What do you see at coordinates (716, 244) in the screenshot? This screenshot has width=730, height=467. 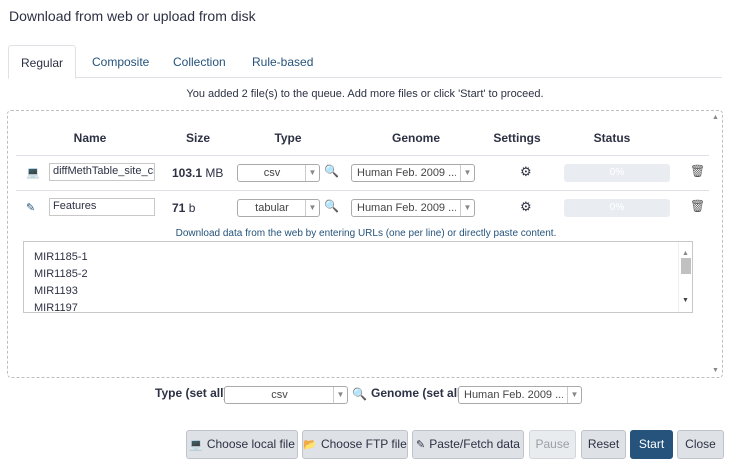 I see `queue-scrollbar: ▲ ▼` at bounding box center [716, 244].